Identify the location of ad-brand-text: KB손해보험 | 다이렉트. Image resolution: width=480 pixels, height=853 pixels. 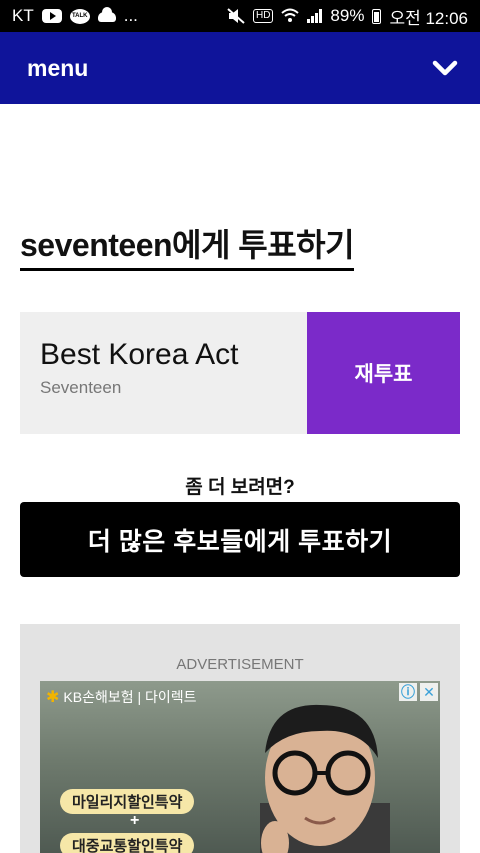
(130, 697).